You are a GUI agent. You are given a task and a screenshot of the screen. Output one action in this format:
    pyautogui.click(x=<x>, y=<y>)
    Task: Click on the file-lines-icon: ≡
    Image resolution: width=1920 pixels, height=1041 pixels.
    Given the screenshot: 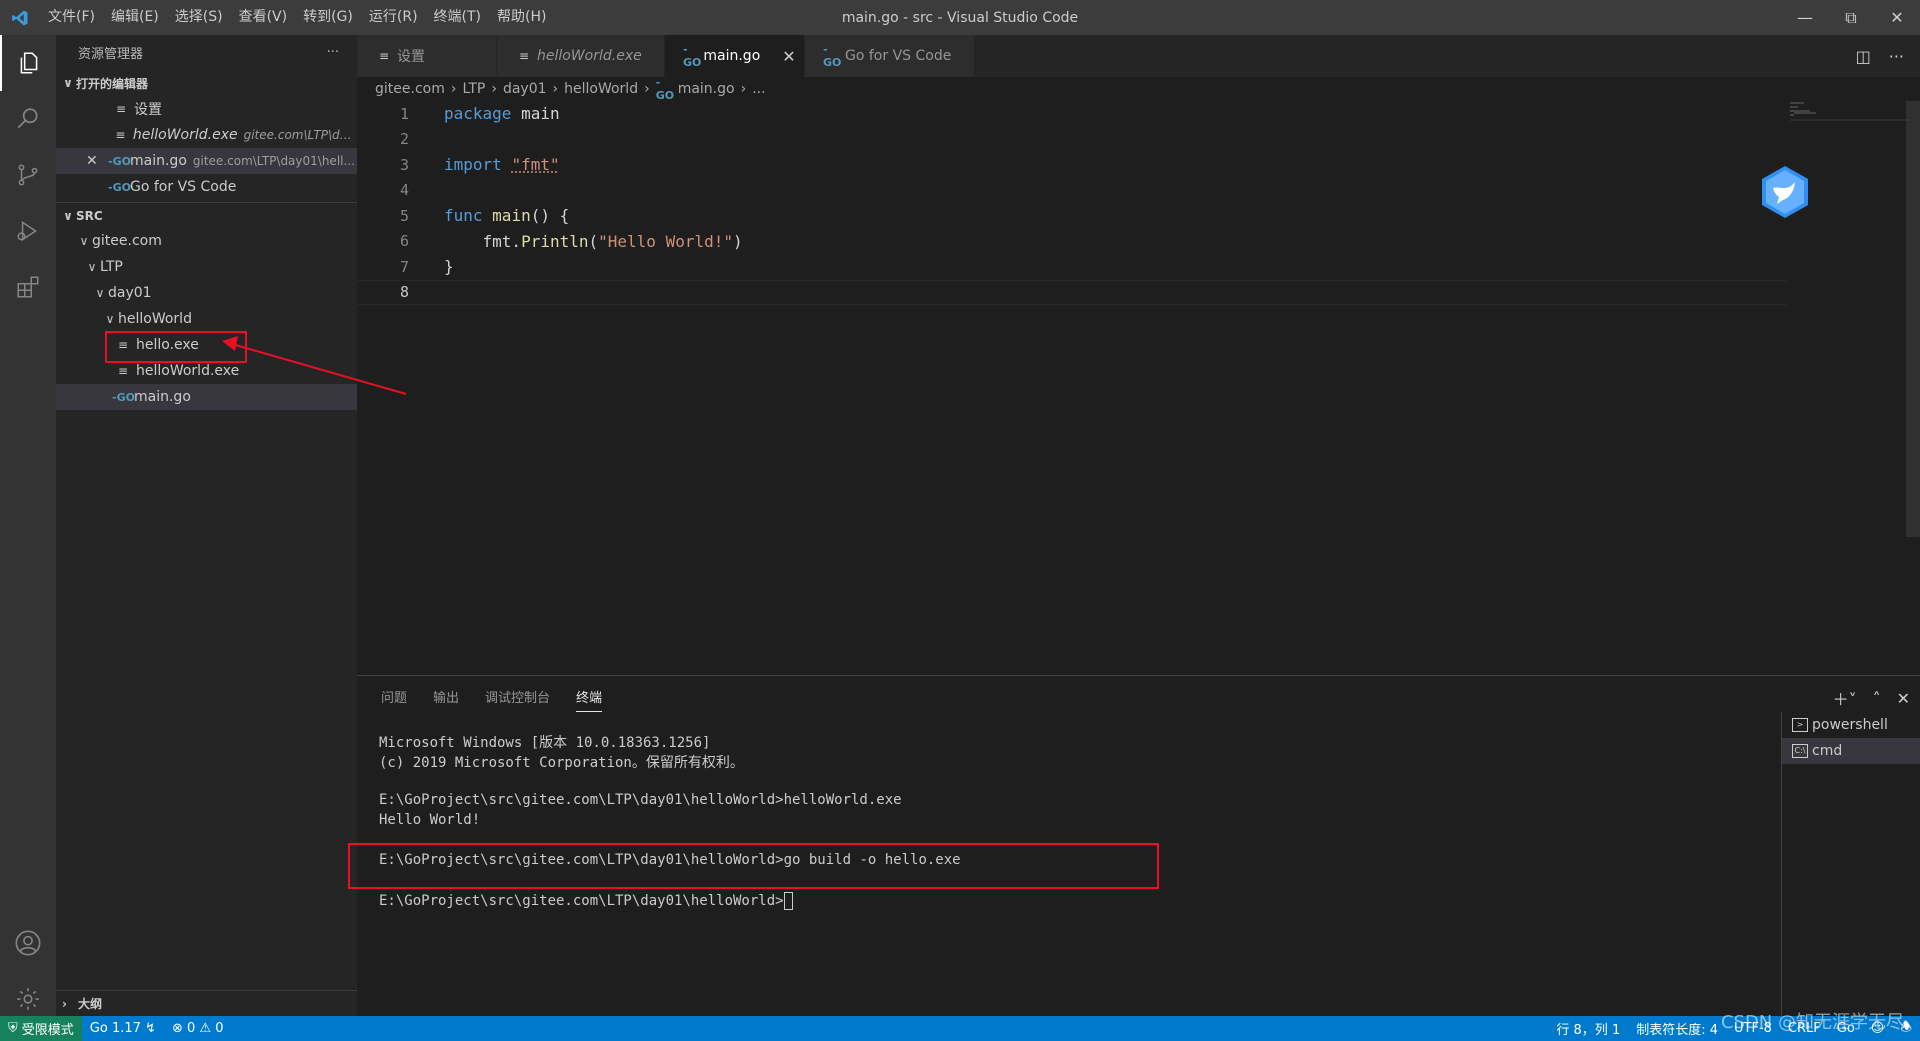 What is the action you would take?
    pyautogui.click(x=121, y=109)
    